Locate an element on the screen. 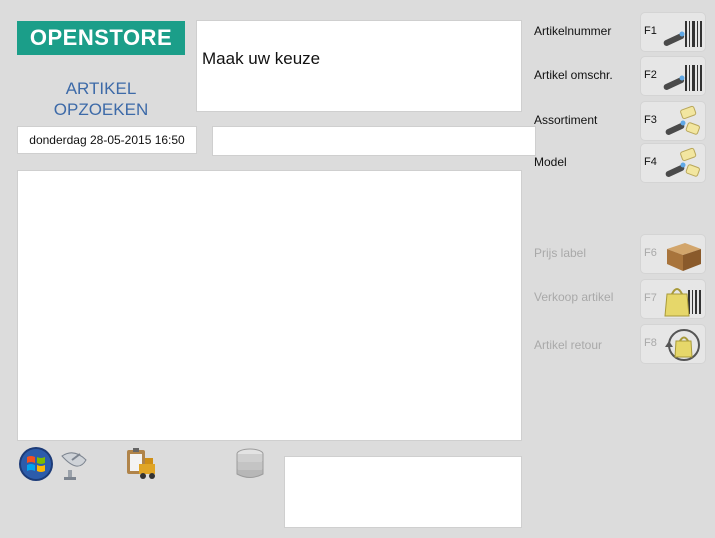 The width and height of the screenshot is (715, 538). f8-key-label: F8 is located at coordinates (650, 343).